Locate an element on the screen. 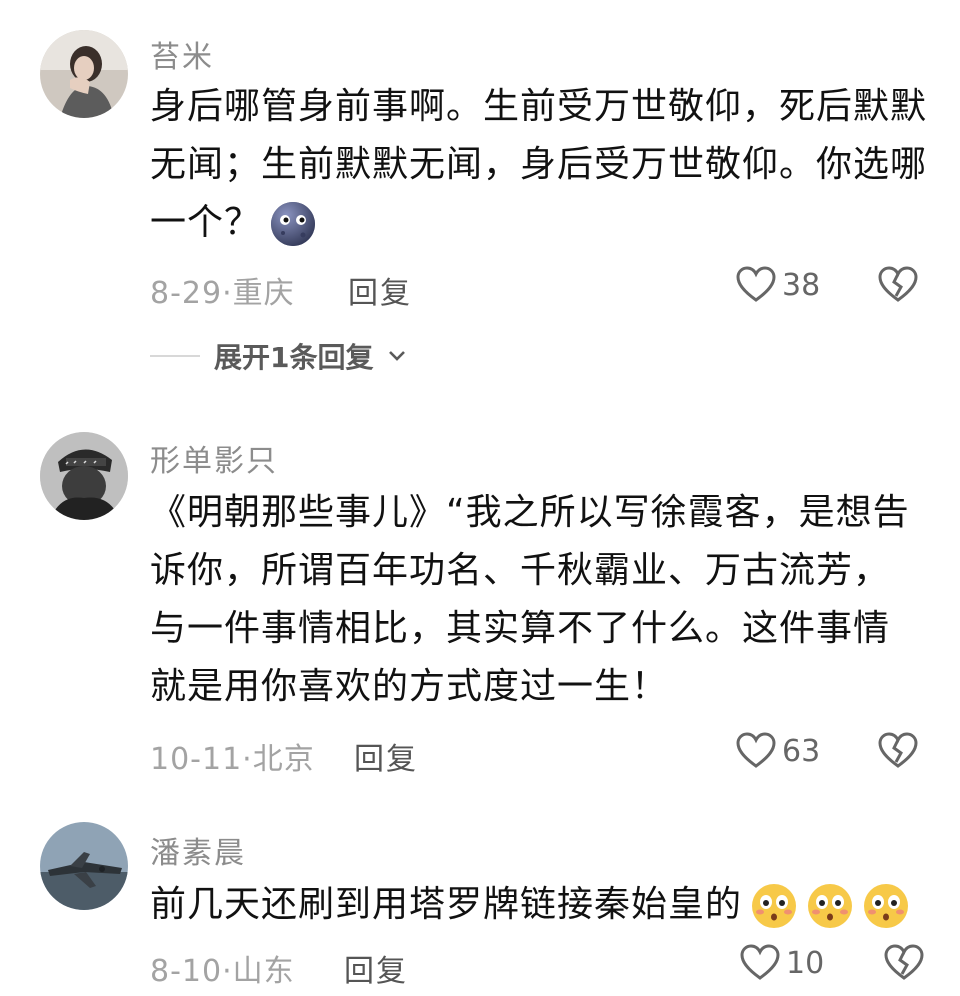  comment-text: 前几天还刷到用塔罗牌链接秦始皇的 is located at coordinates (540, 905).